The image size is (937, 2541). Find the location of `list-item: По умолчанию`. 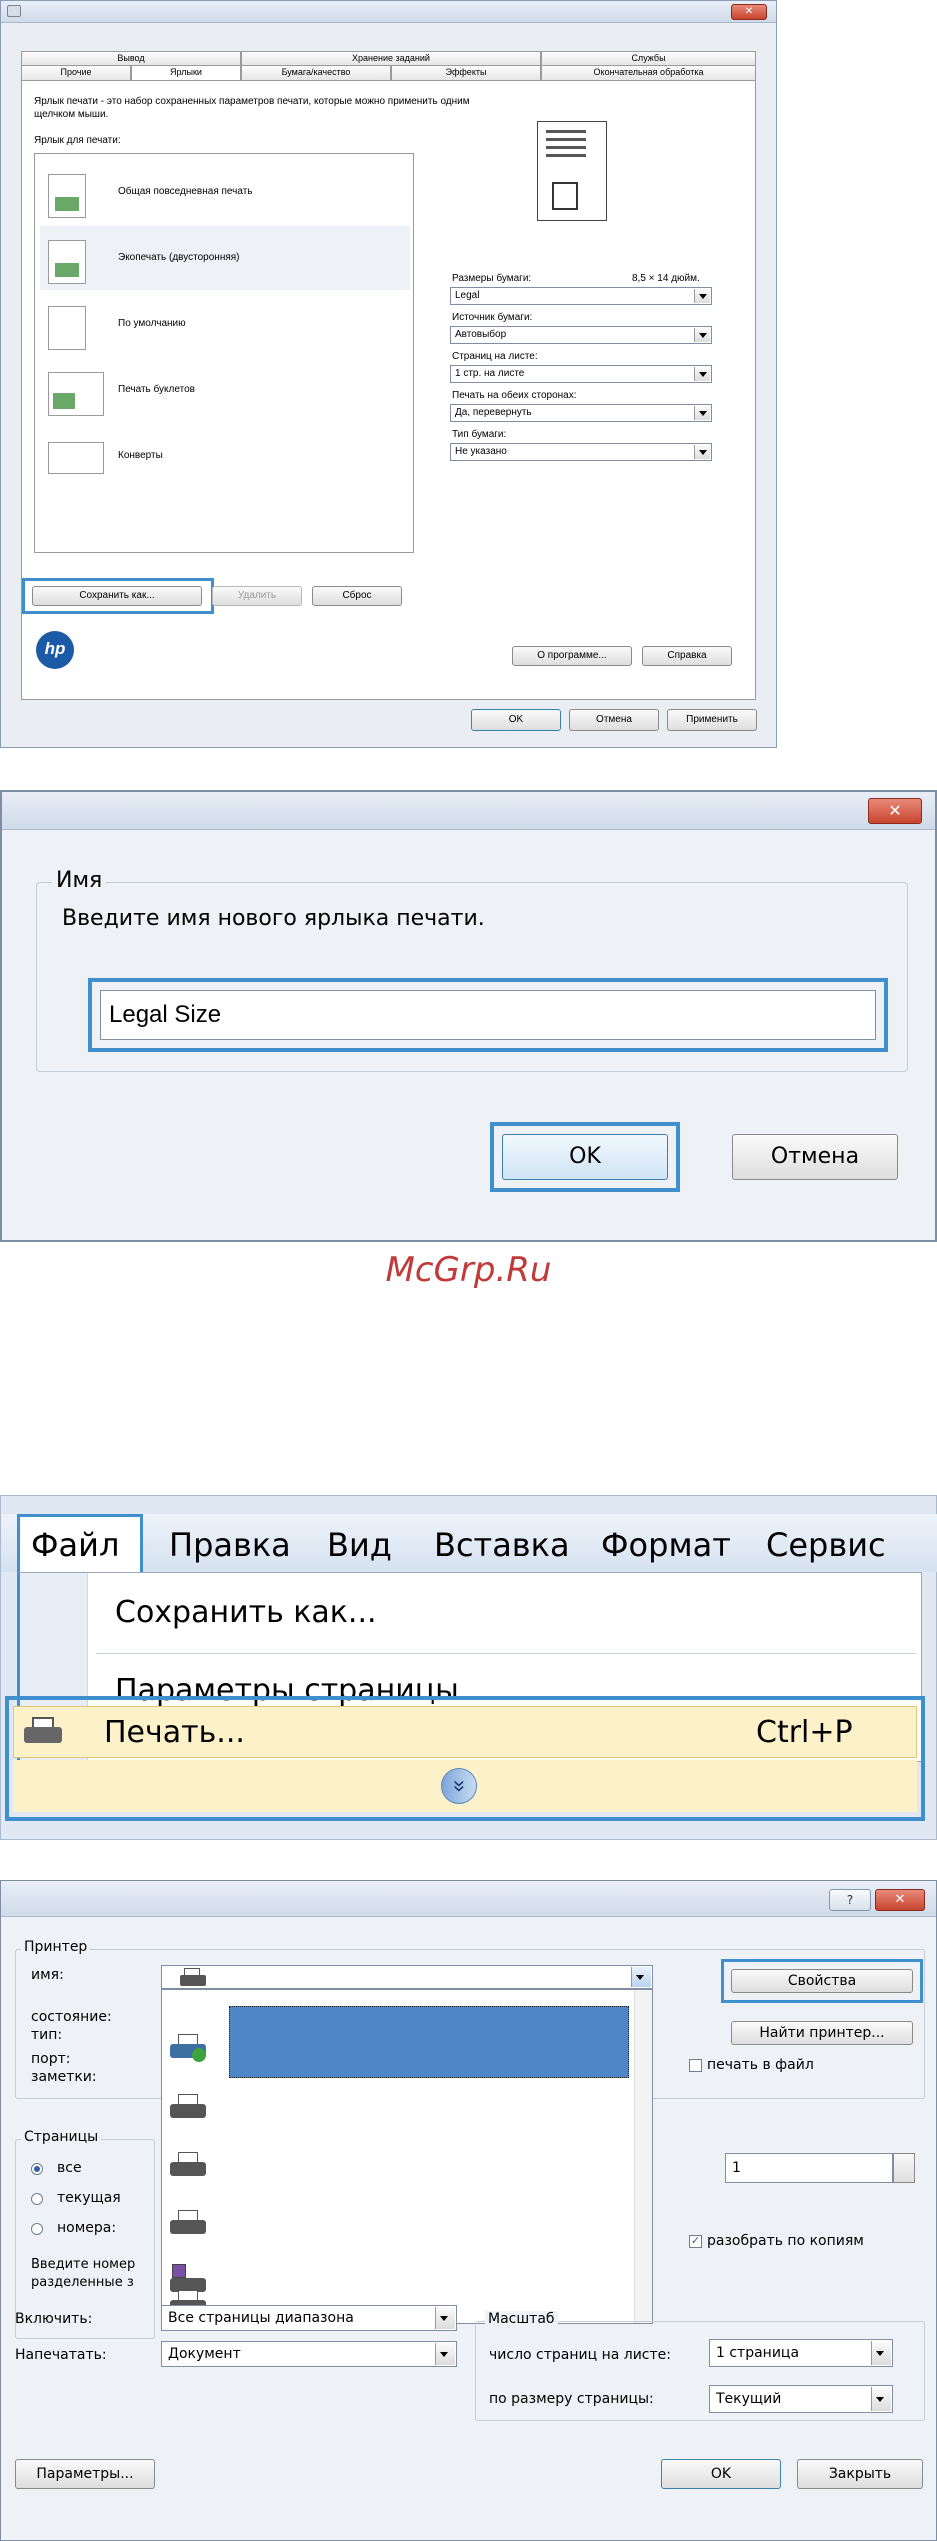

list-item: По умолчанию is located at coordinates (225, 324).